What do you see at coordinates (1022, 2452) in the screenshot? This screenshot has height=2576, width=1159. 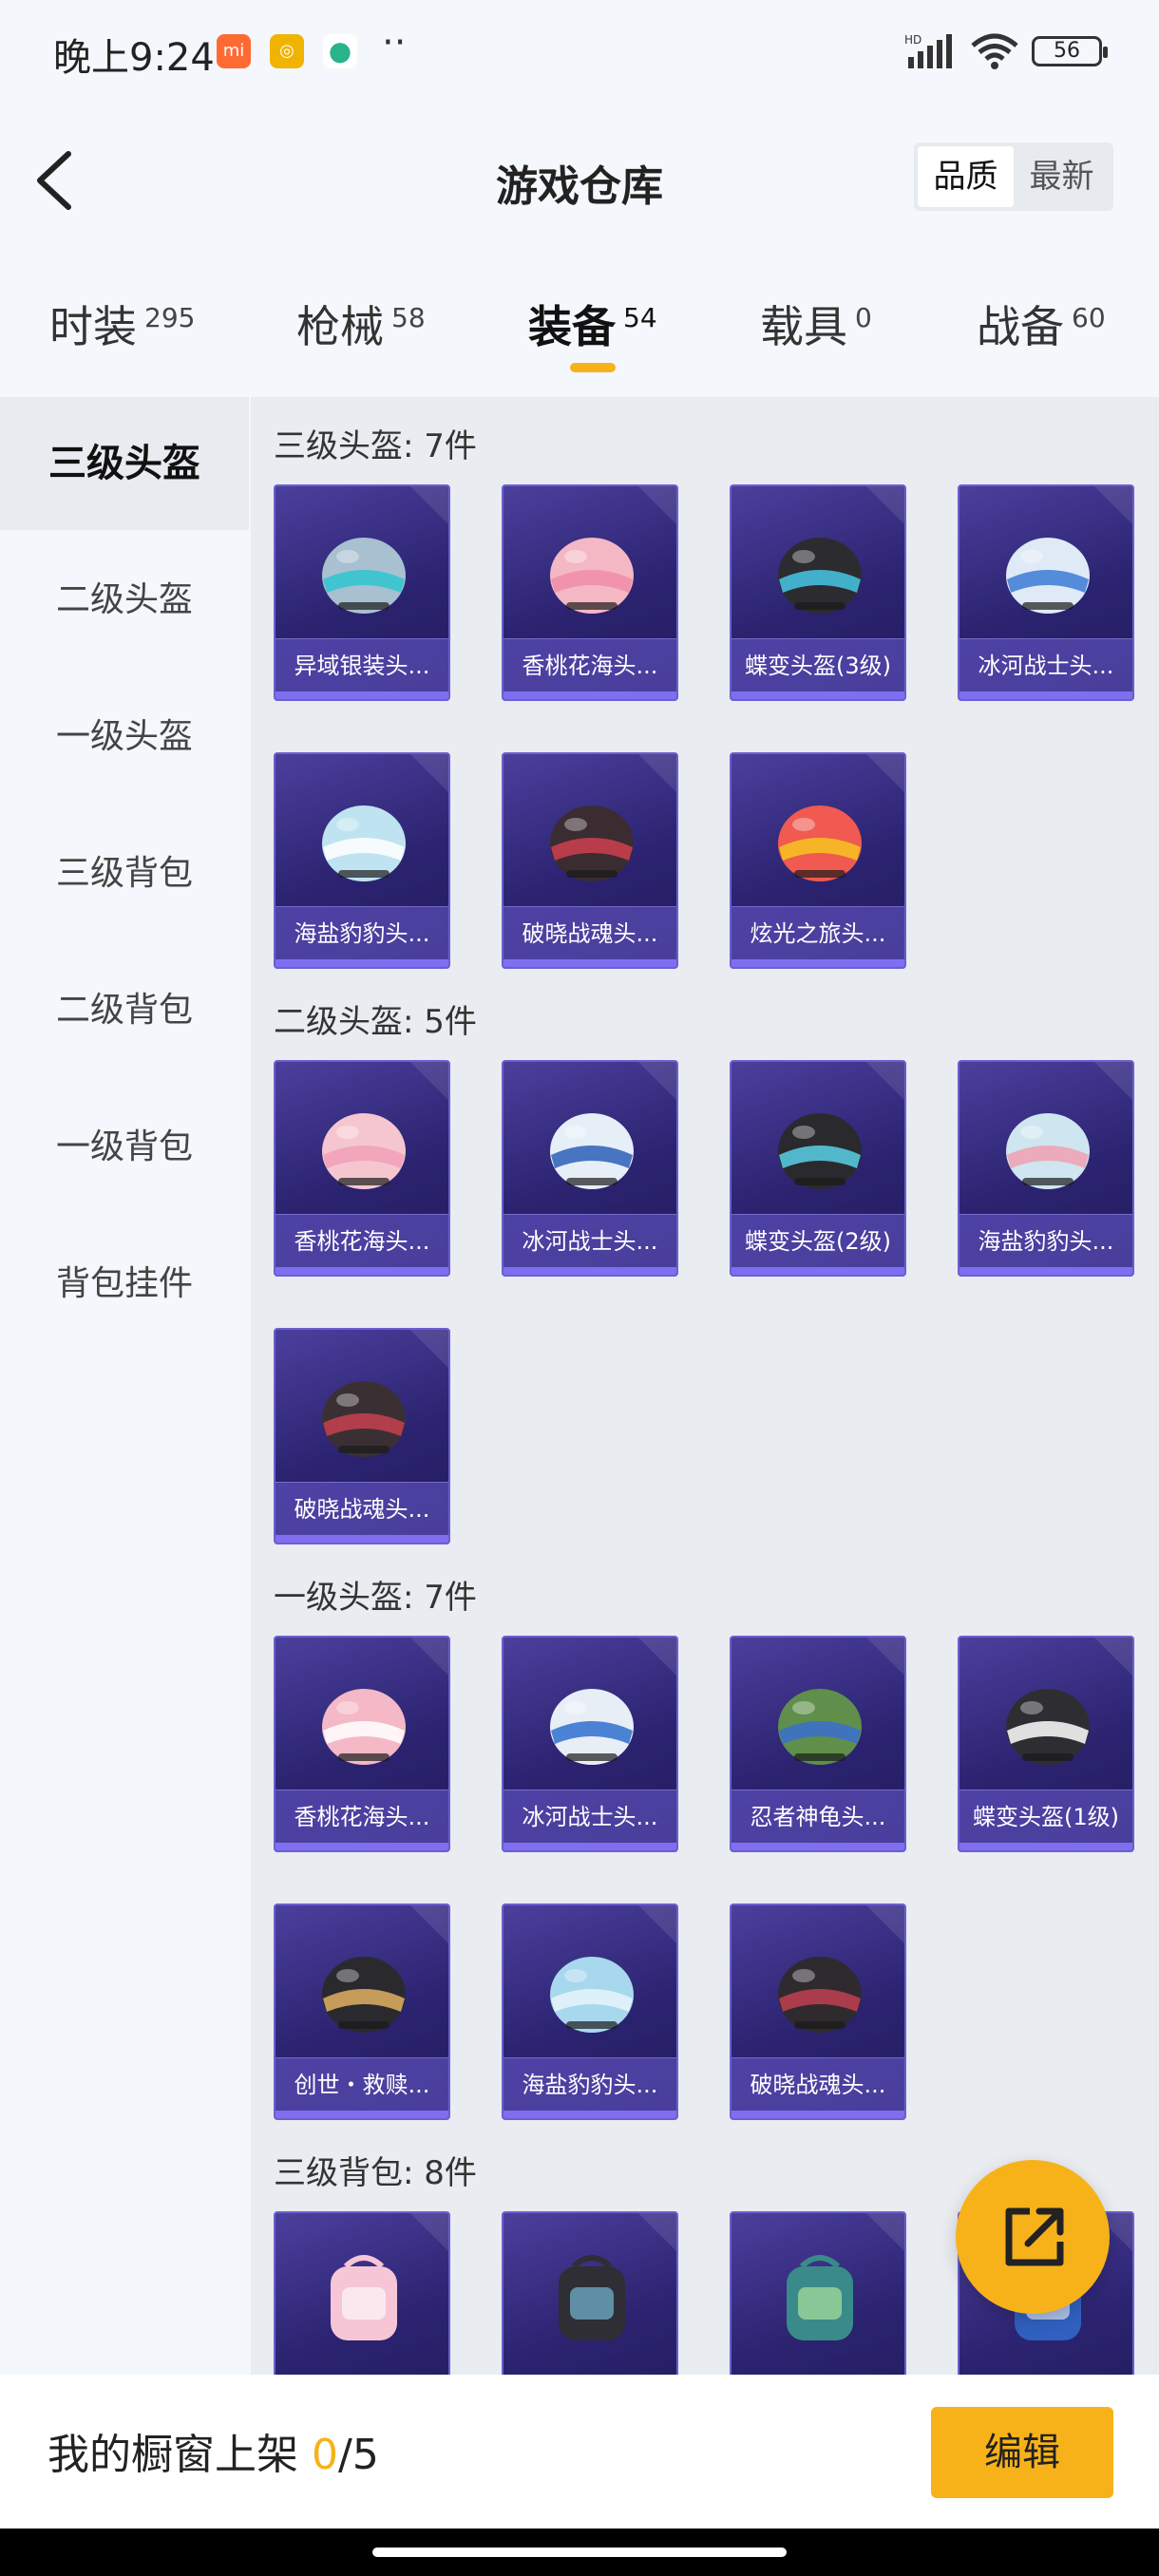 I see `edit-button: 编辑` at bounding box center [1022, 2452].